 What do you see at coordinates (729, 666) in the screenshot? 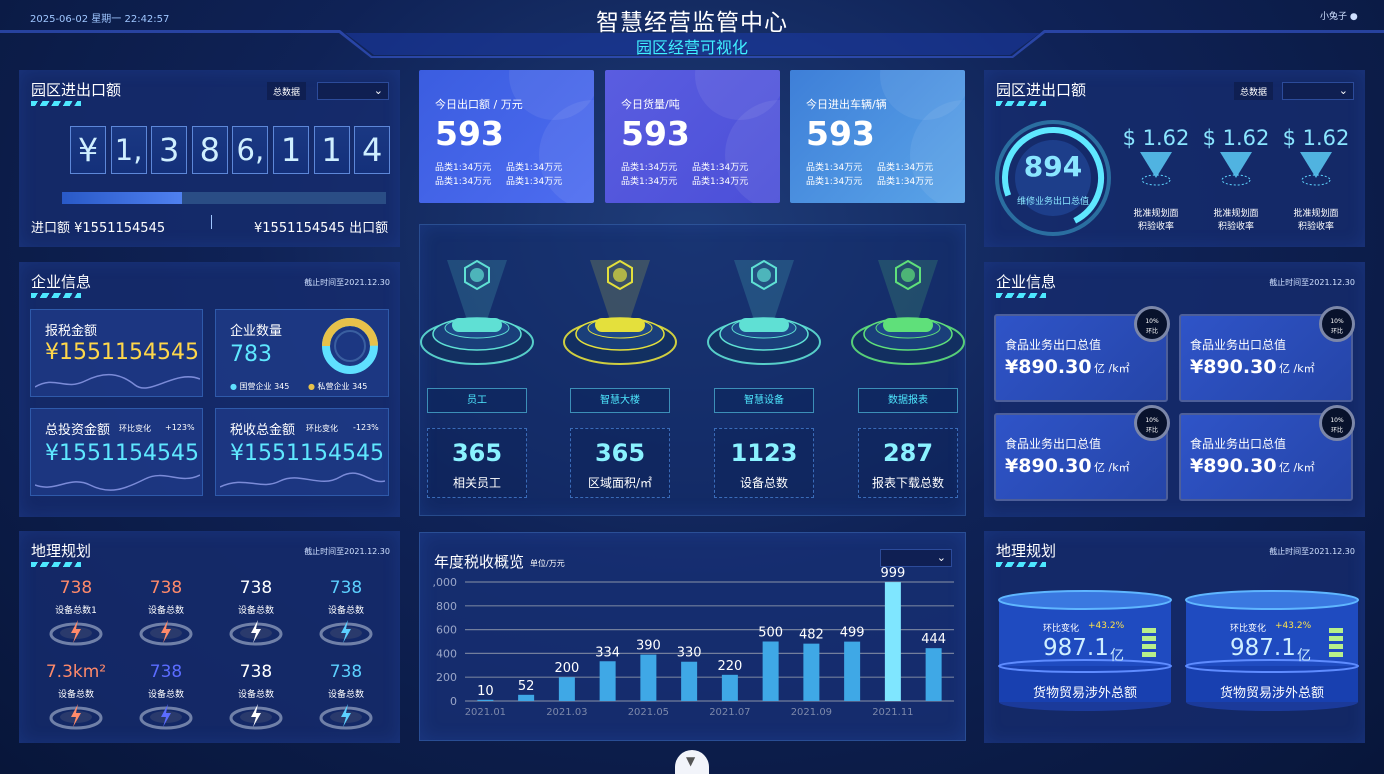
I see `bar-value-label: 220` at bounding box center [729, 666].